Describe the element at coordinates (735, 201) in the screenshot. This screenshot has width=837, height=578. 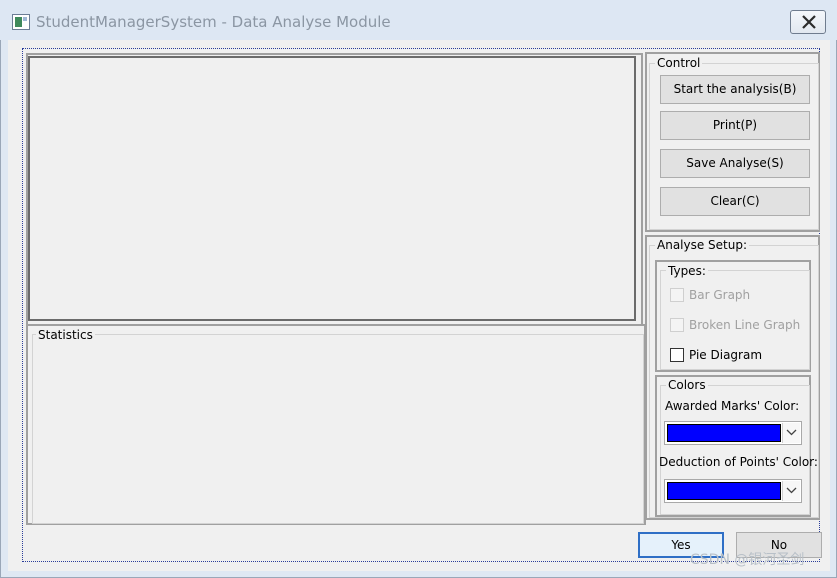
I see `clear-button: Clear(C)` at that location.